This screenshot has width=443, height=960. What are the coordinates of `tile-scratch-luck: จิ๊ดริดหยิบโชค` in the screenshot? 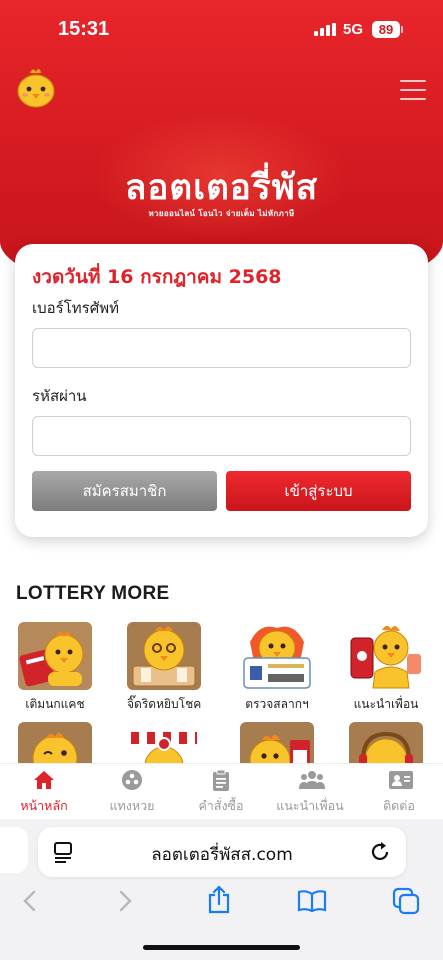 It's located at (164, 668).